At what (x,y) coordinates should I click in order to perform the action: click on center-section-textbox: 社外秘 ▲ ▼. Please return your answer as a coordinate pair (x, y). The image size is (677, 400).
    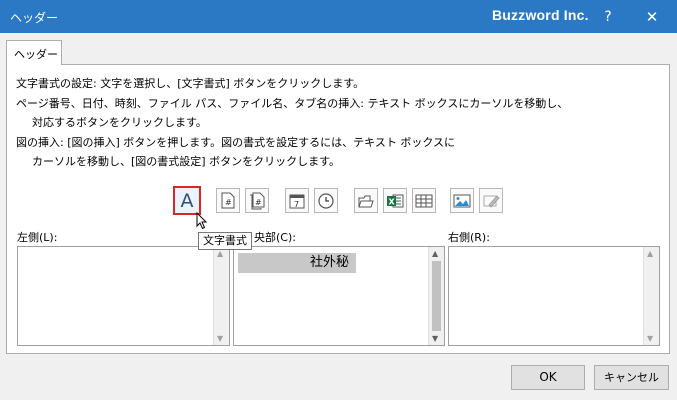
    Looking at the image, I should click on (339, 296).